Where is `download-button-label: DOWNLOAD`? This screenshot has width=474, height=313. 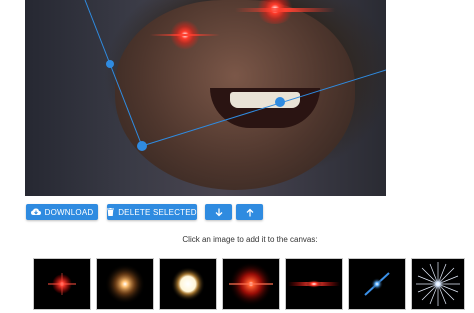 download-button-label: DOWNLOAD is located at coordinates (69, 212).